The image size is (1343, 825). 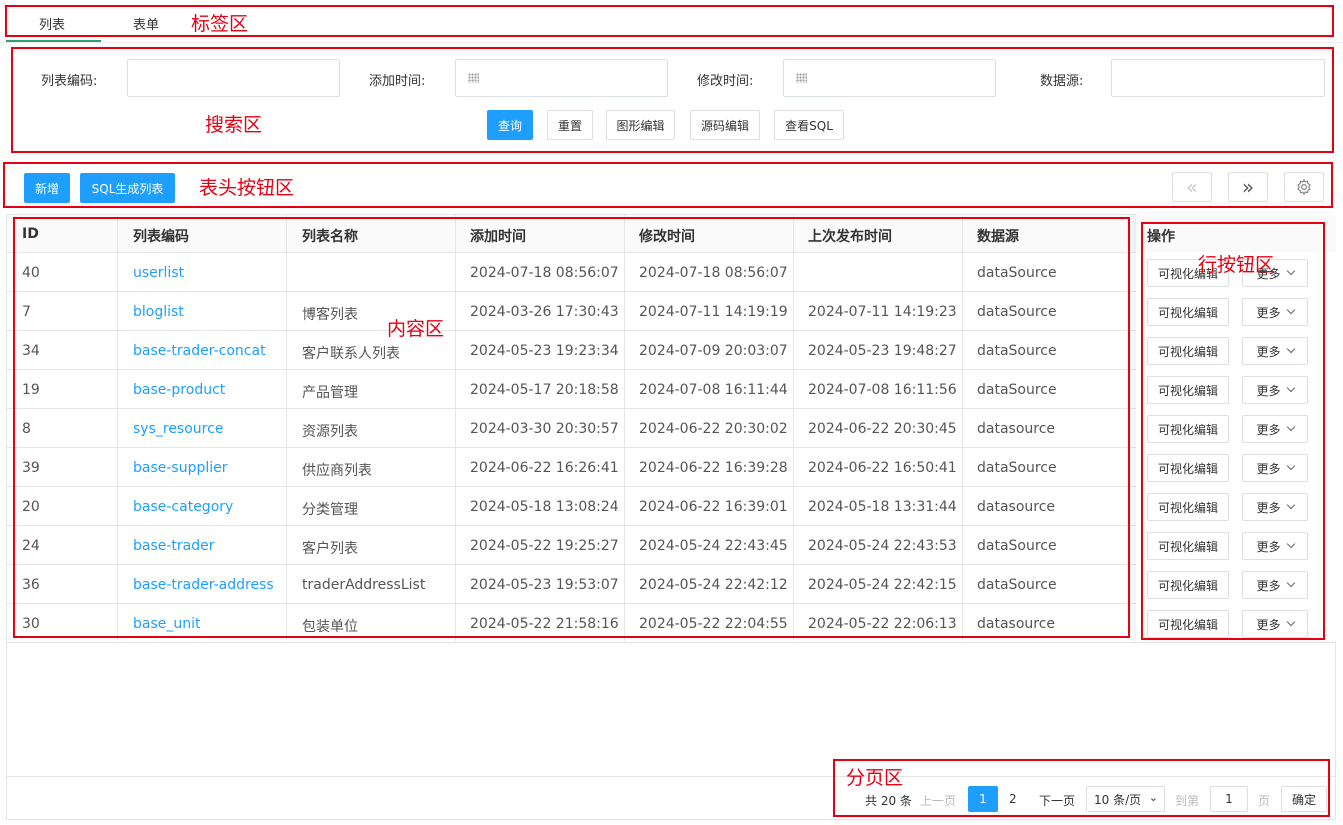 What do you see at coordinates (247, 188) in the screenshot?
I see `toolbar-area-label: 表头按钮区` at bounding box center [247, 188].